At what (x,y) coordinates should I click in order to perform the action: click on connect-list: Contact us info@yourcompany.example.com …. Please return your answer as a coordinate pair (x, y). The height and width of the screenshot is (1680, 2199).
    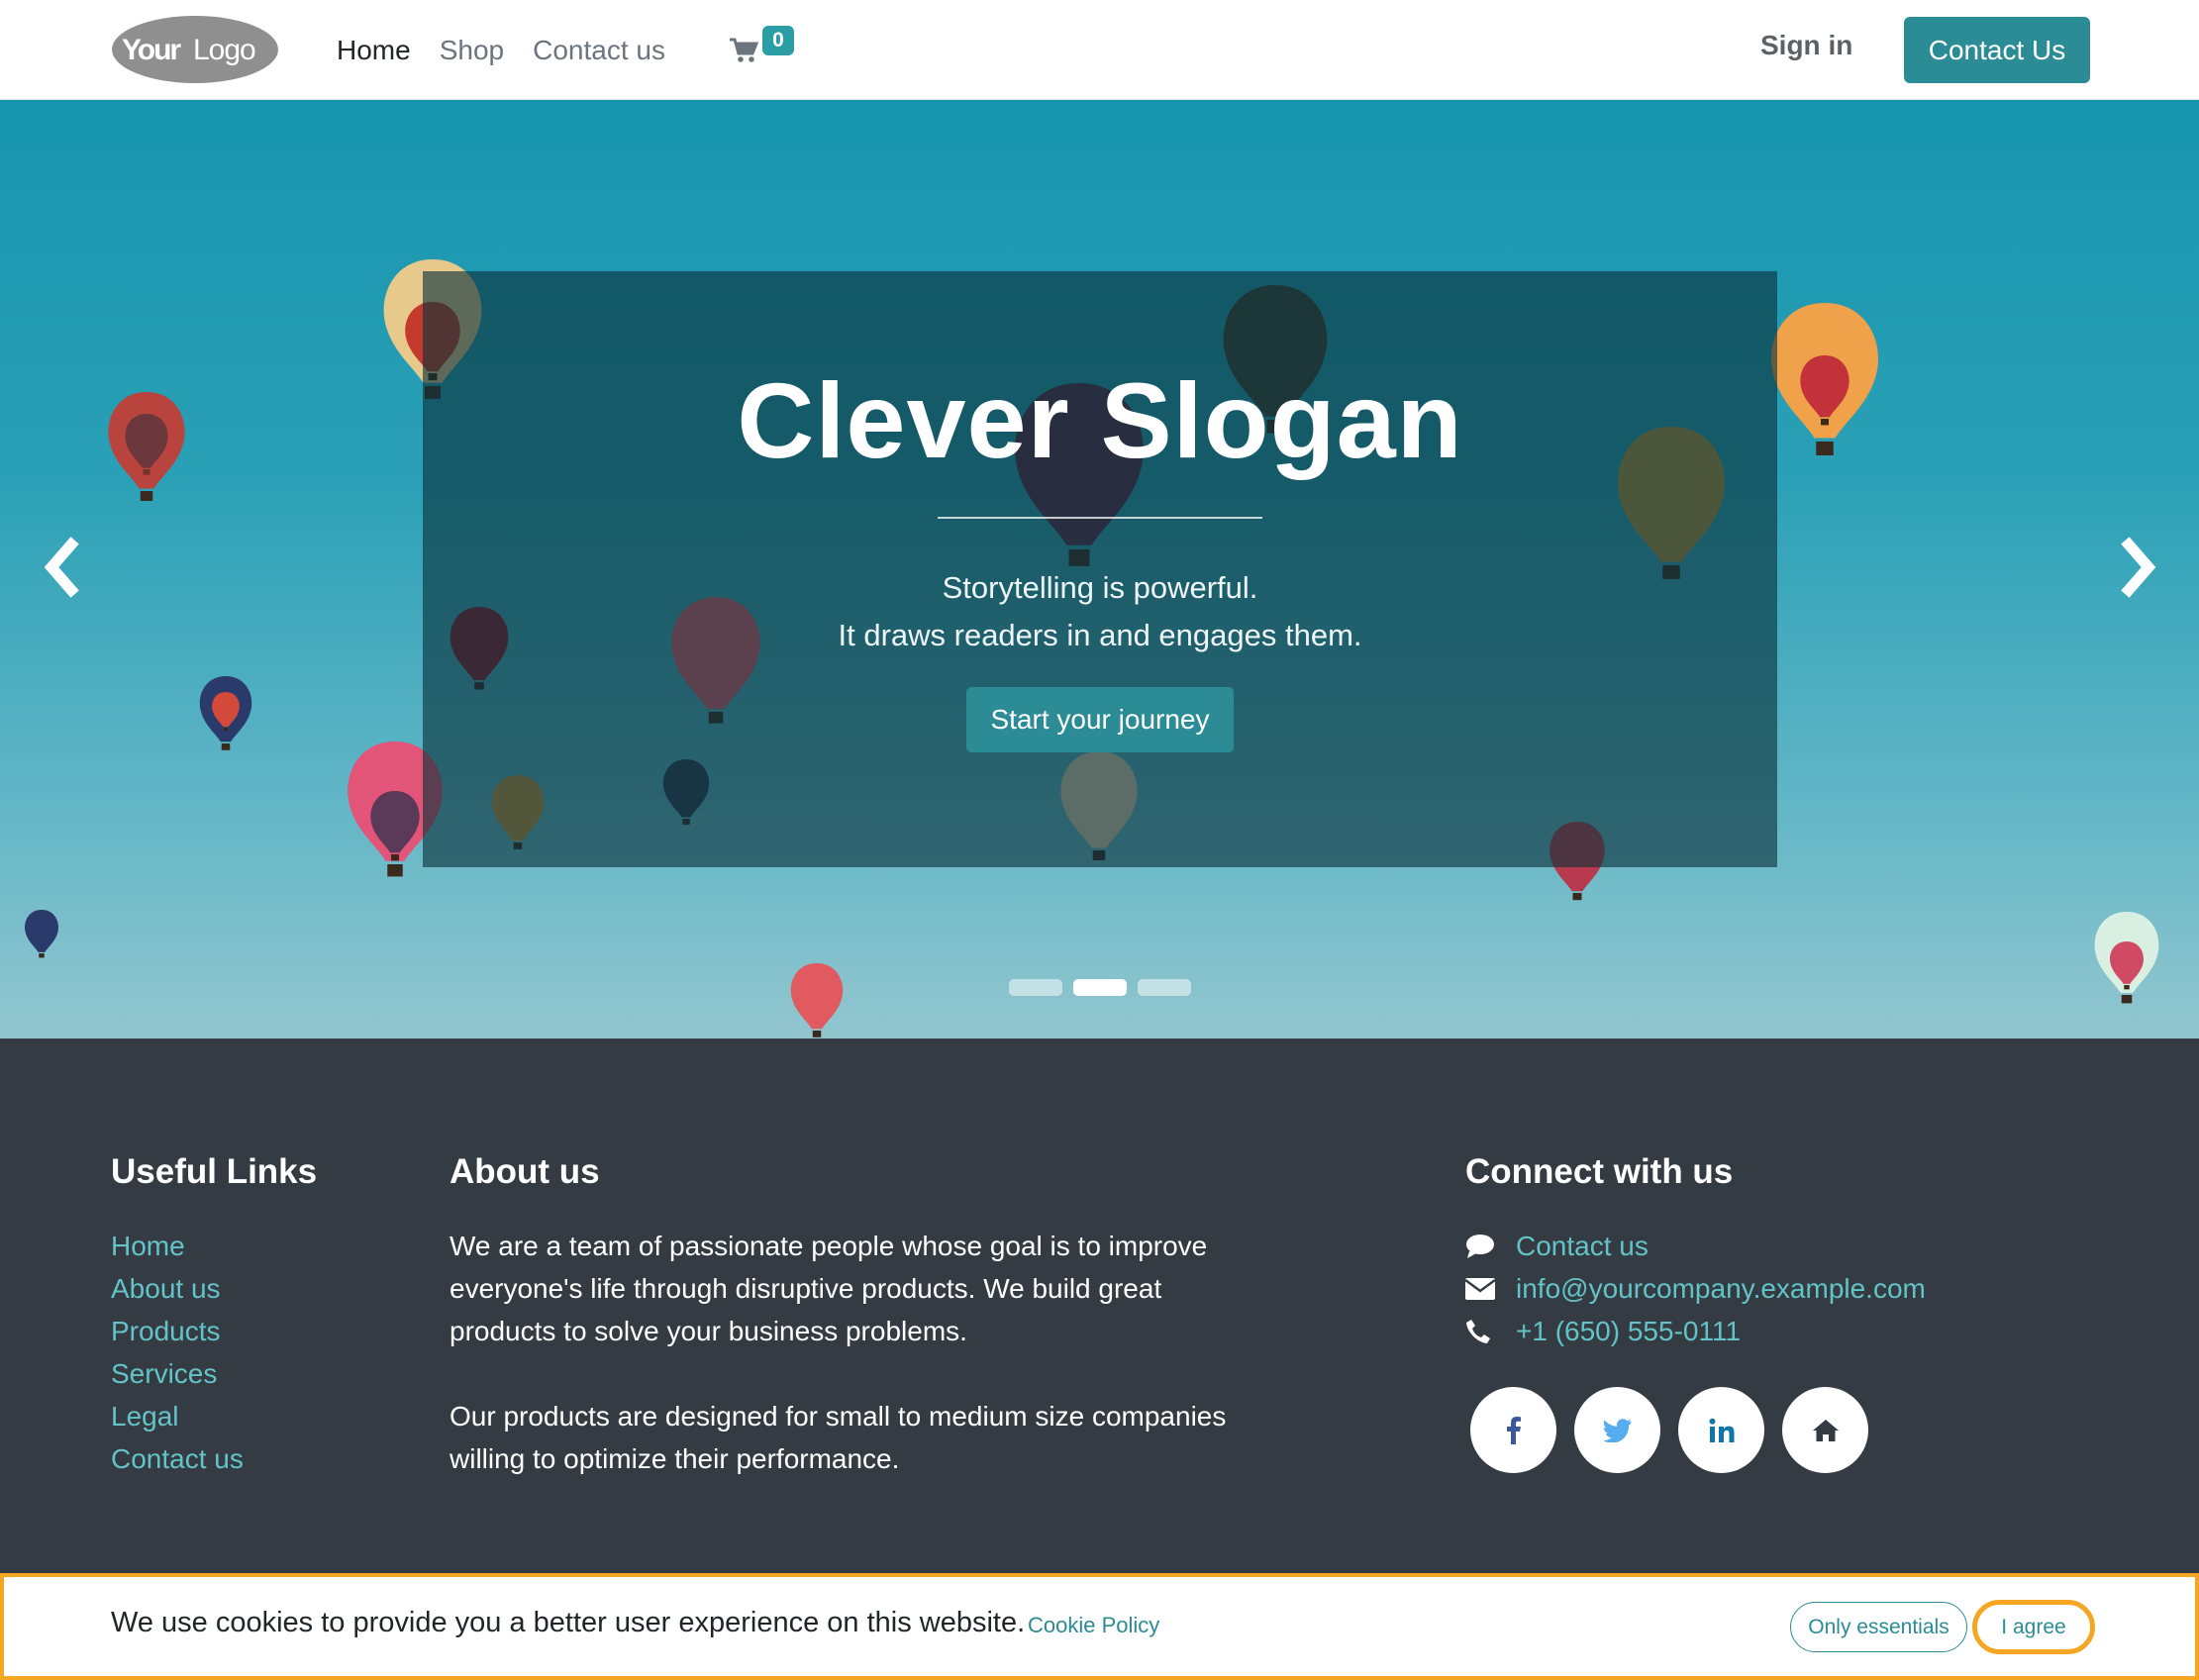
    Looking at the image, I should click on (1695, 1288).